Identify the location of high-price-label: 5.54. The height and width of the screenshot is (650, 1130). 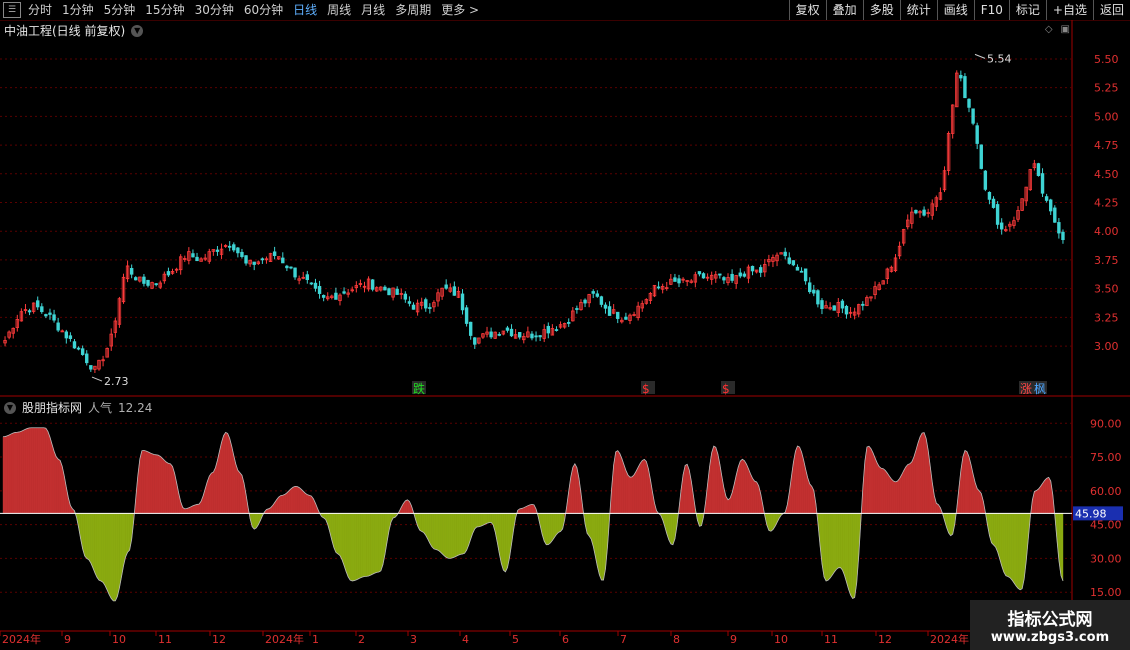
(999, 58).